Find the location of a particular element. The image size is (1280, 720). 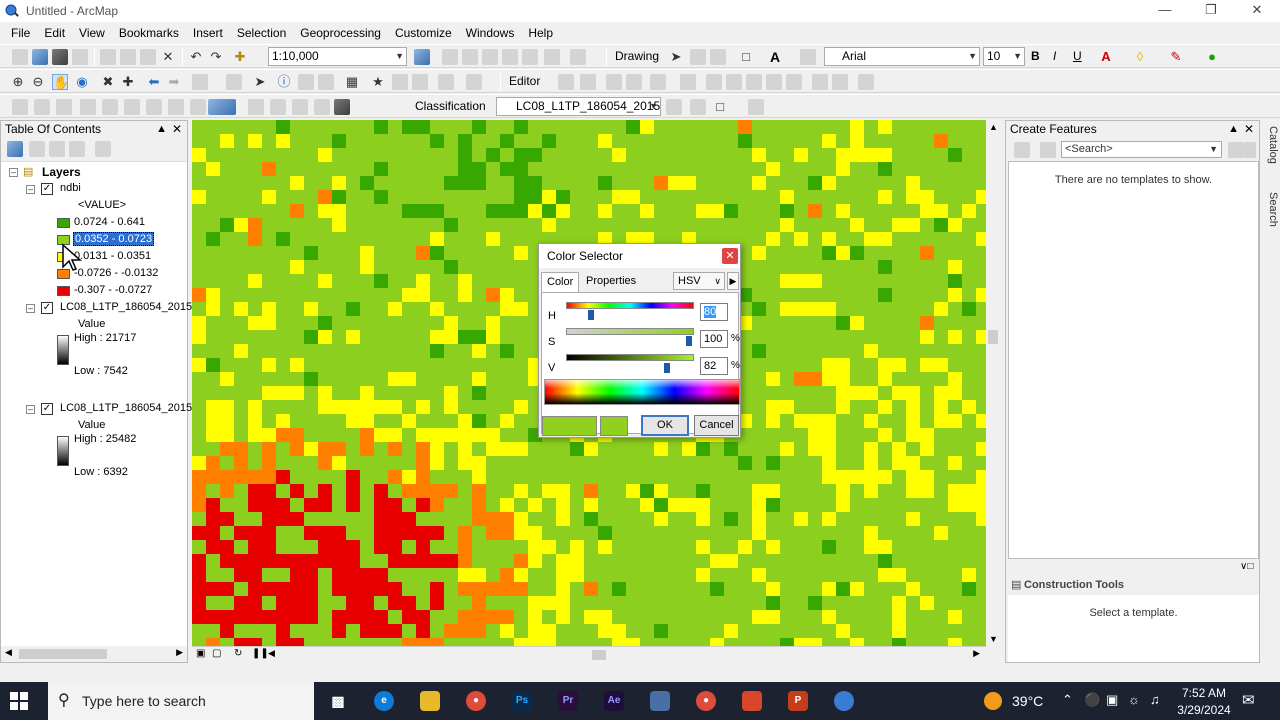

refresh-icon: ↻ is located at coordinates (238, 653).